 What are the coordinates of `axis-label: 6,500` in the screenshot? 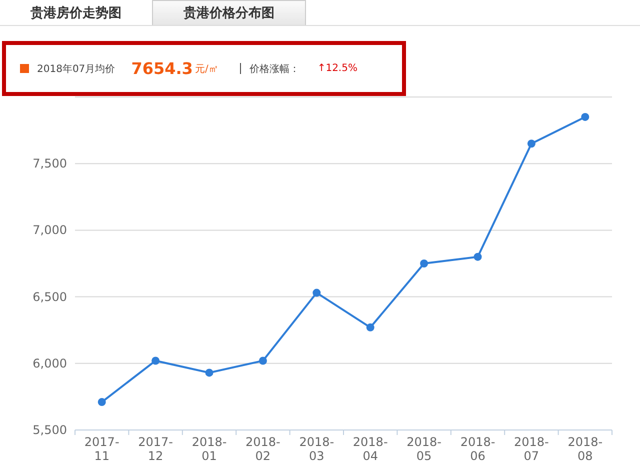 It's located at (49, 297).